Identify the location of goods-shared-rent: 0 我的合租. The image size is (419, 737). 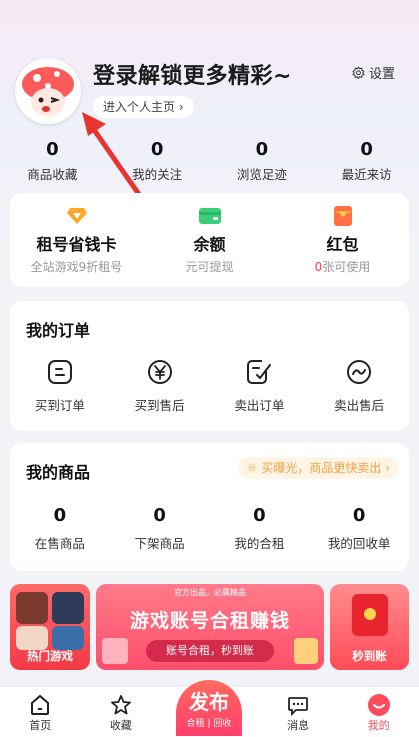
(260, 528).